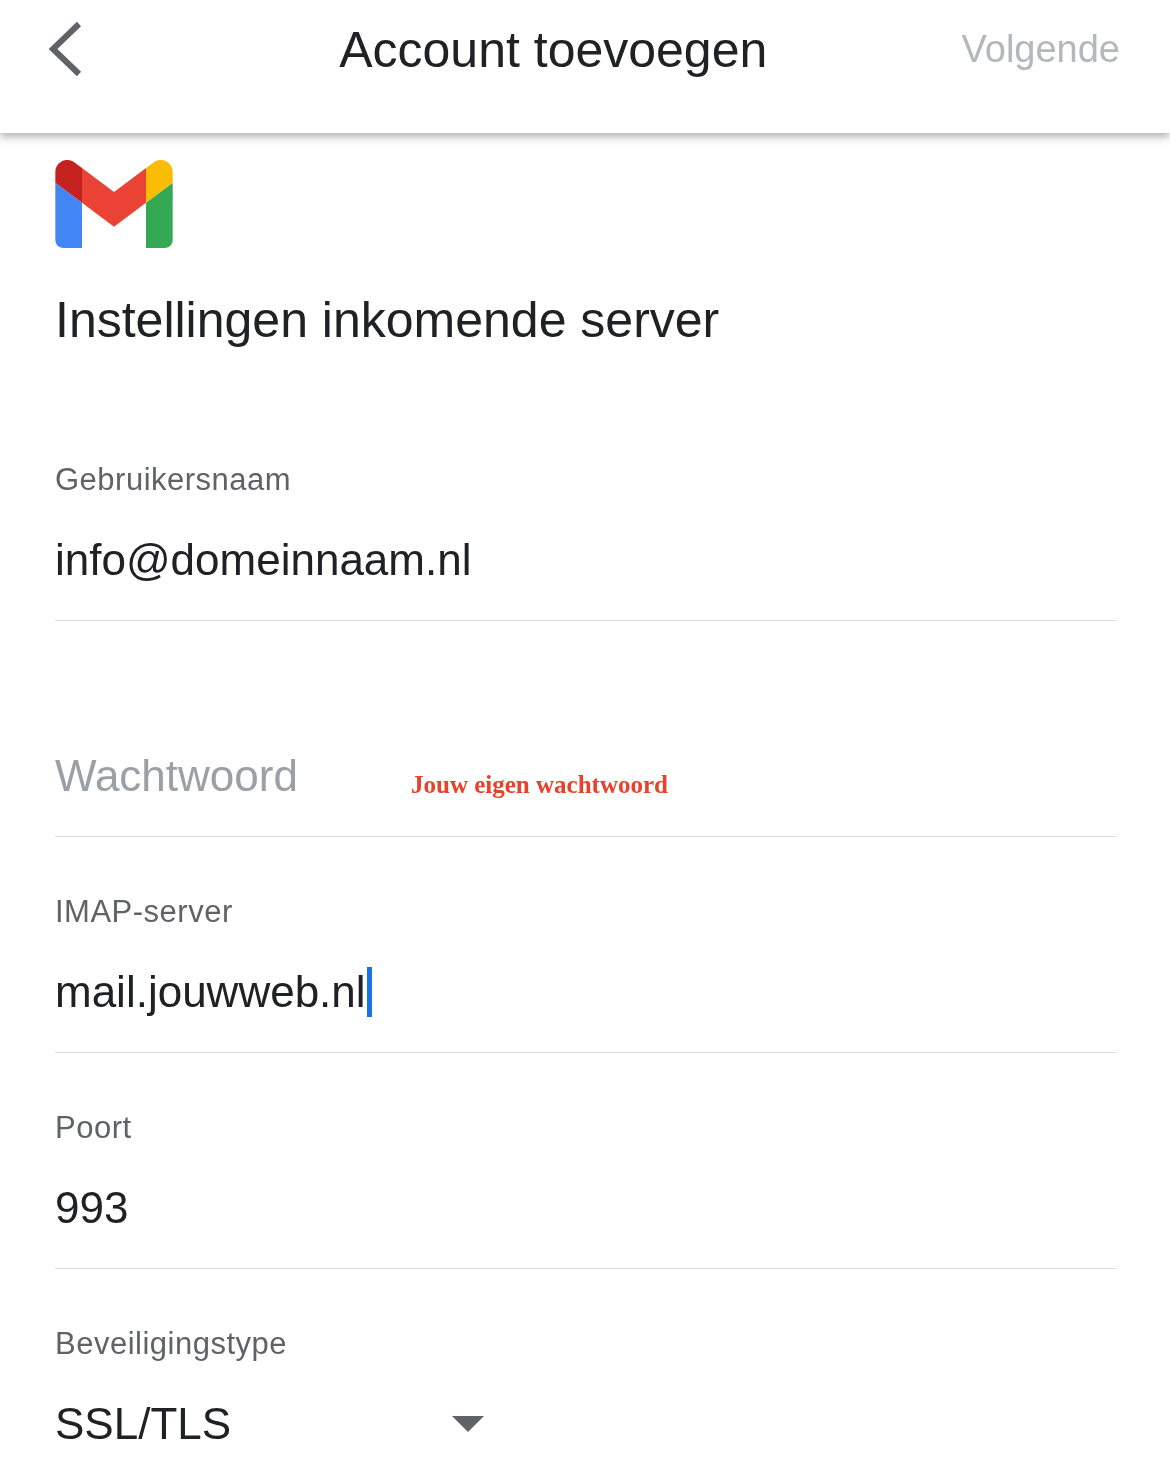 Image resolution: width=1170 pixels, height=1472 pixels. I want to click on field-label: Gebruikersnaam, so click(174, 480).